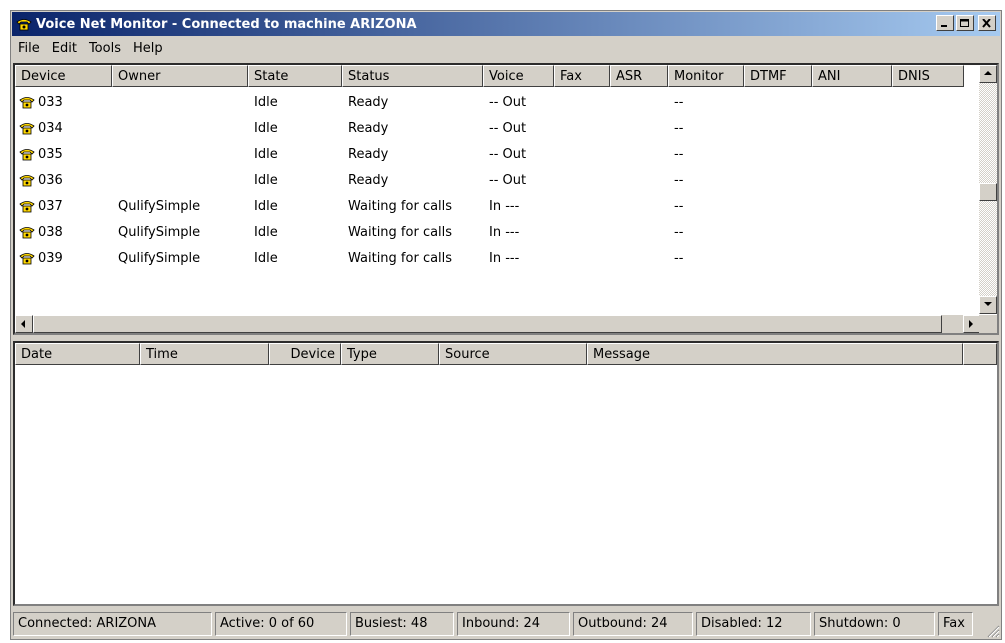 The image size is (1005, 643). I want to click on table-row: 035 Idle Ready -- Out --, so click(489, 154).